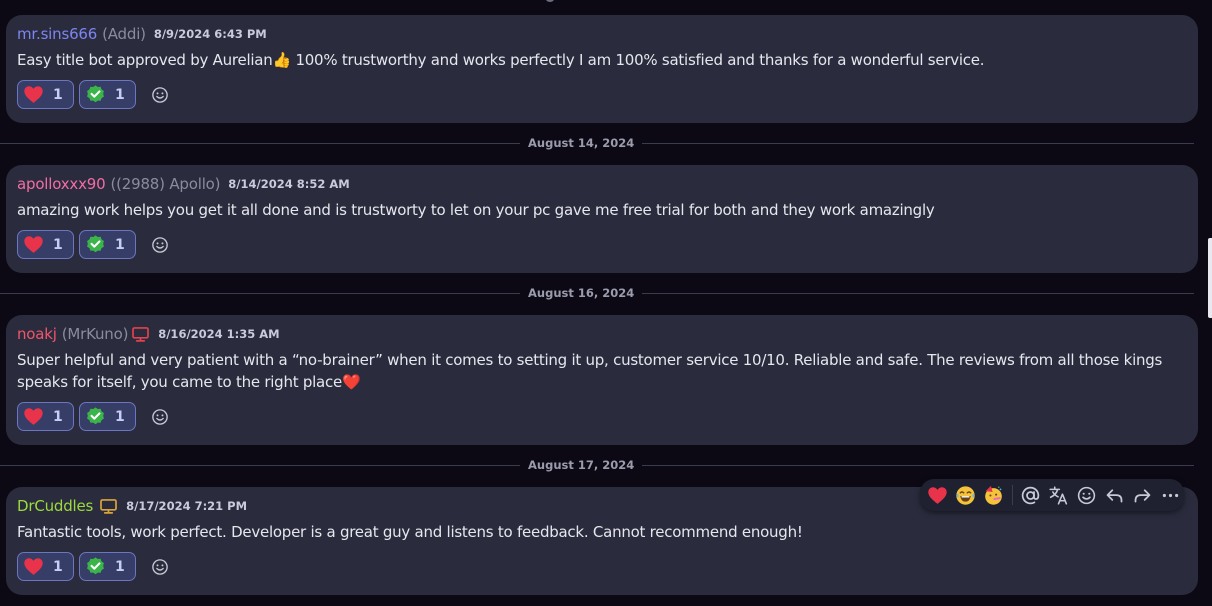 The image size is (1212, 606). I want to click on reply-icon, so click(1114, 495).